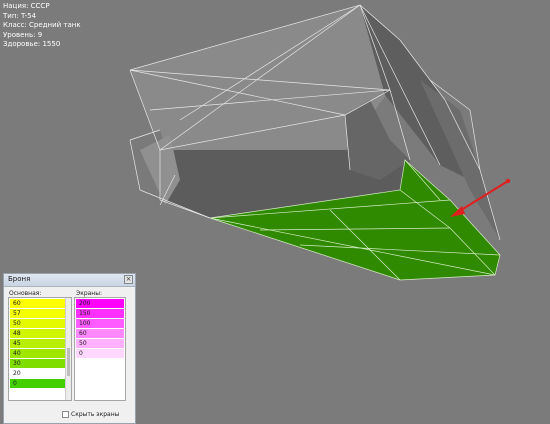  What do you see at coordinates (100, 313) in the screenshot?
I see `screen-armor-item: 150` at bounding box center [100, 313].